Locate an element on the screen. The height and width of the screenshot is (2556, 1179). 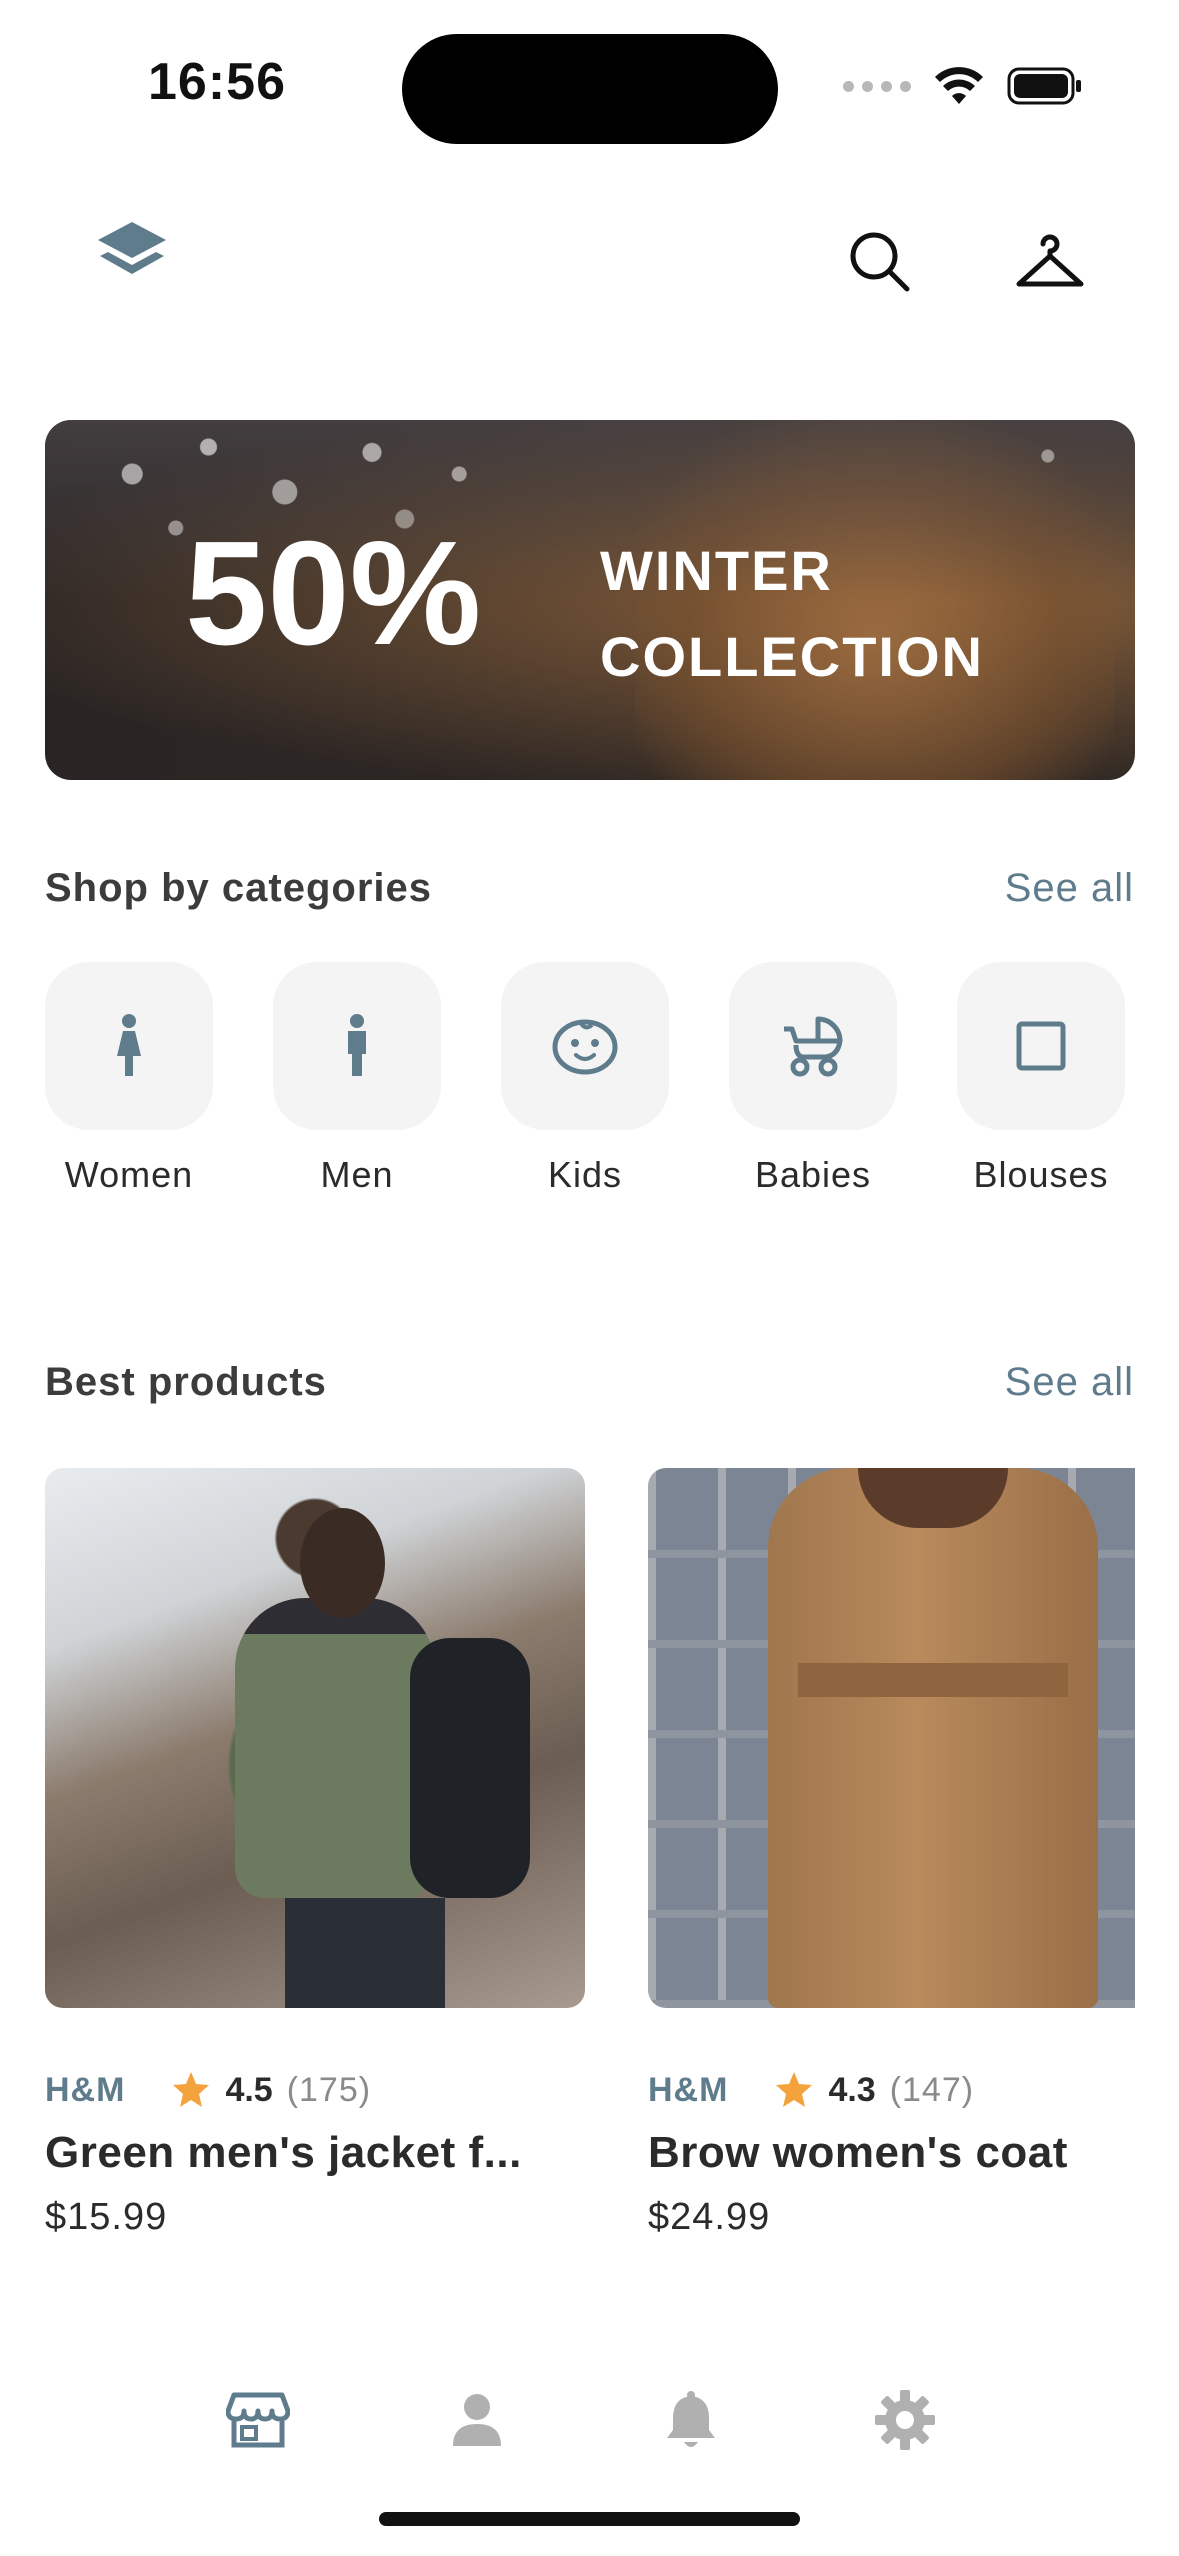
product-card: H&M 4.3 (147) Brow women's coat $24.99 is located at coordinates (891, 1853).